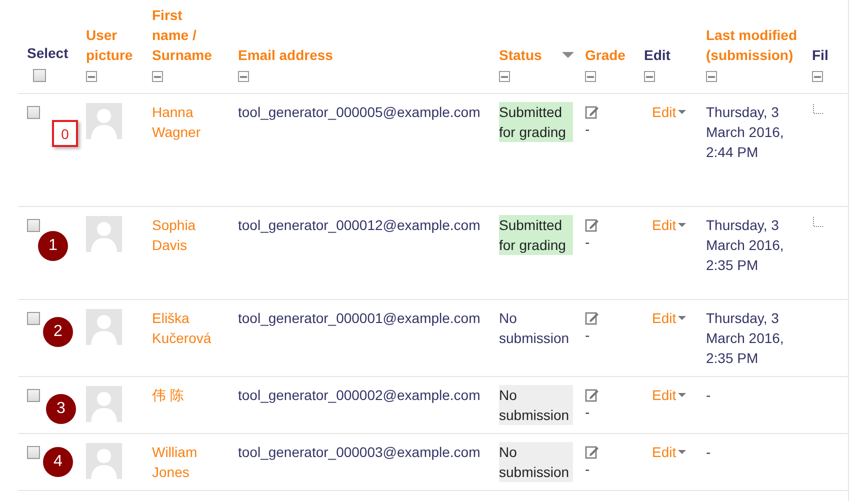 Image resolution: width=863 pixels, height=501 pixels. Describe the element at coordinates (47, 53) in the screenshot. I see `column-header: Select` at that location.